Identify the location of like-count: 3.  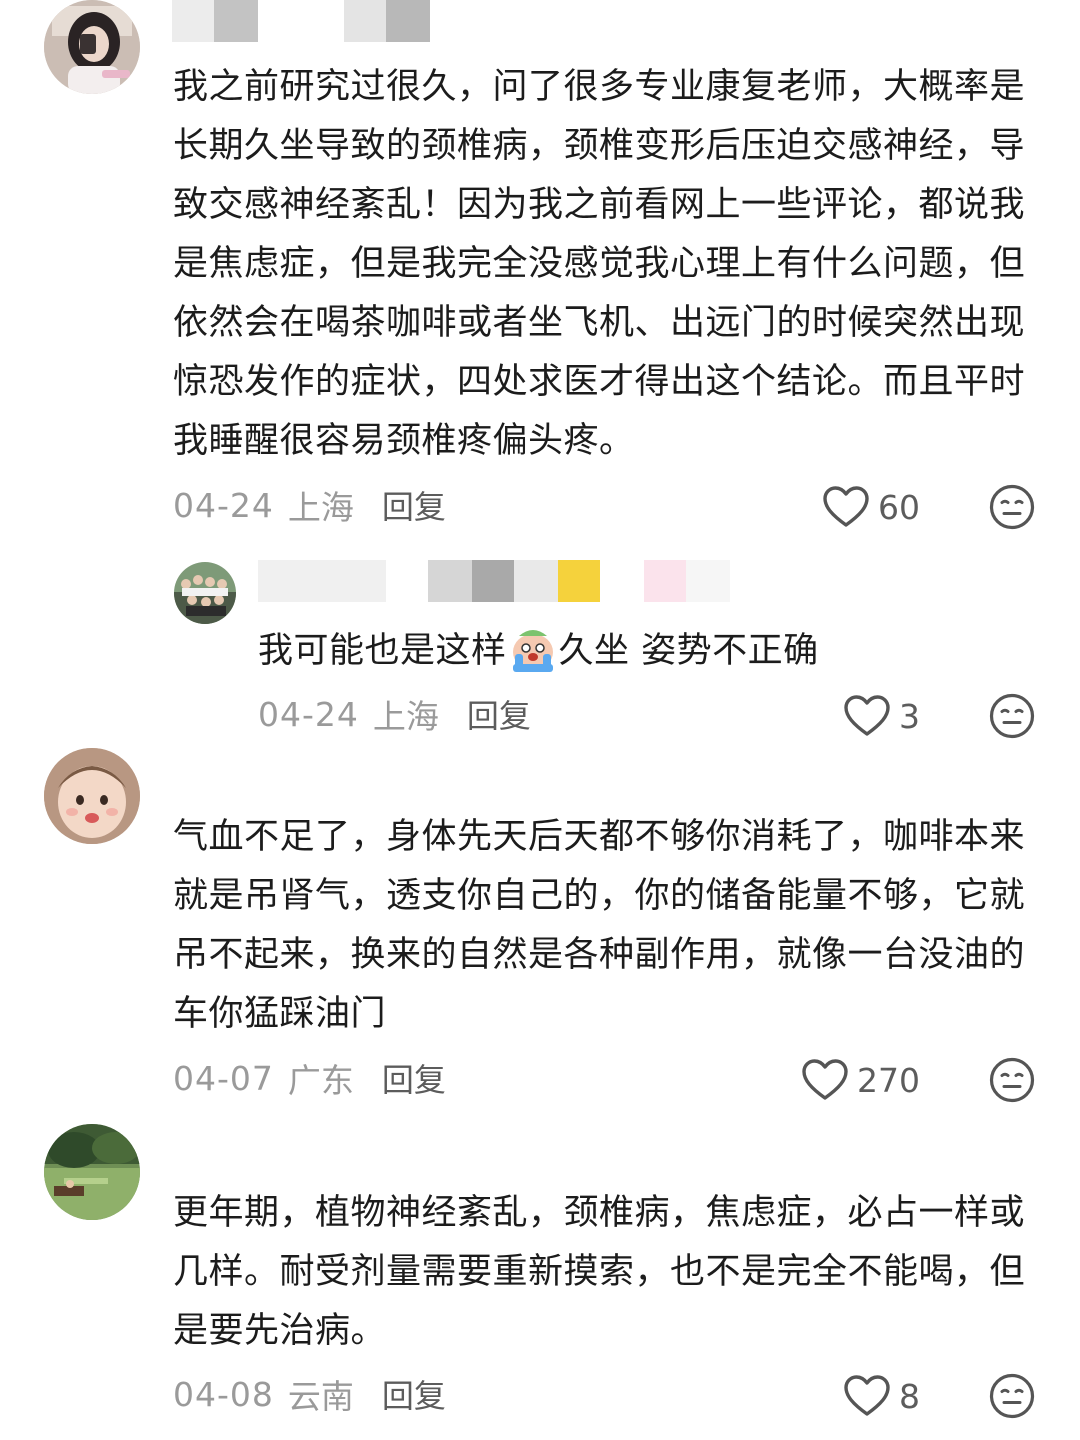
(909, 716).